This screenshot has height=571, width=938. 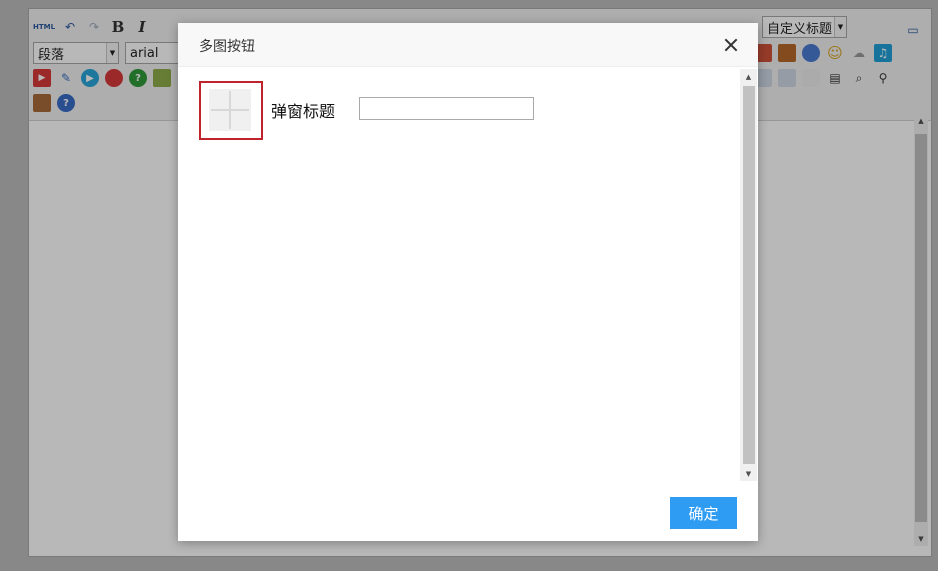 I want to click on scroll-up-icon: ▲, so click(x=748, y=76).